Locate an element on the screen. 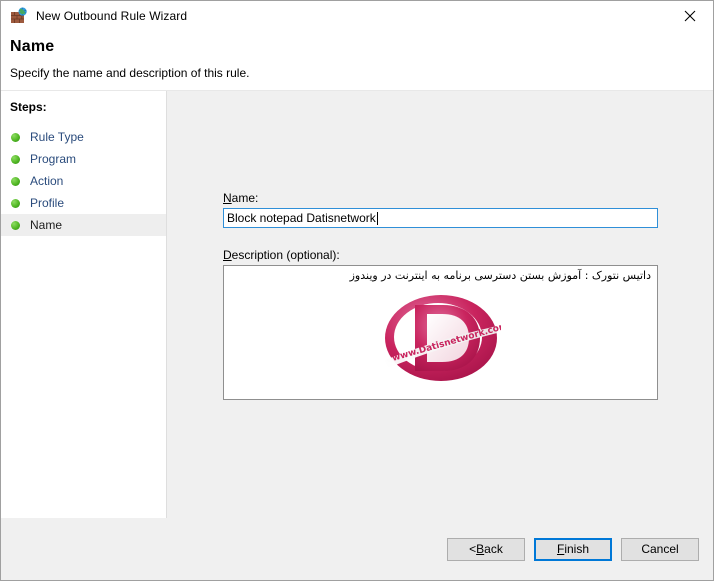  name-accesskey: N is located at coordinates (227, 198).